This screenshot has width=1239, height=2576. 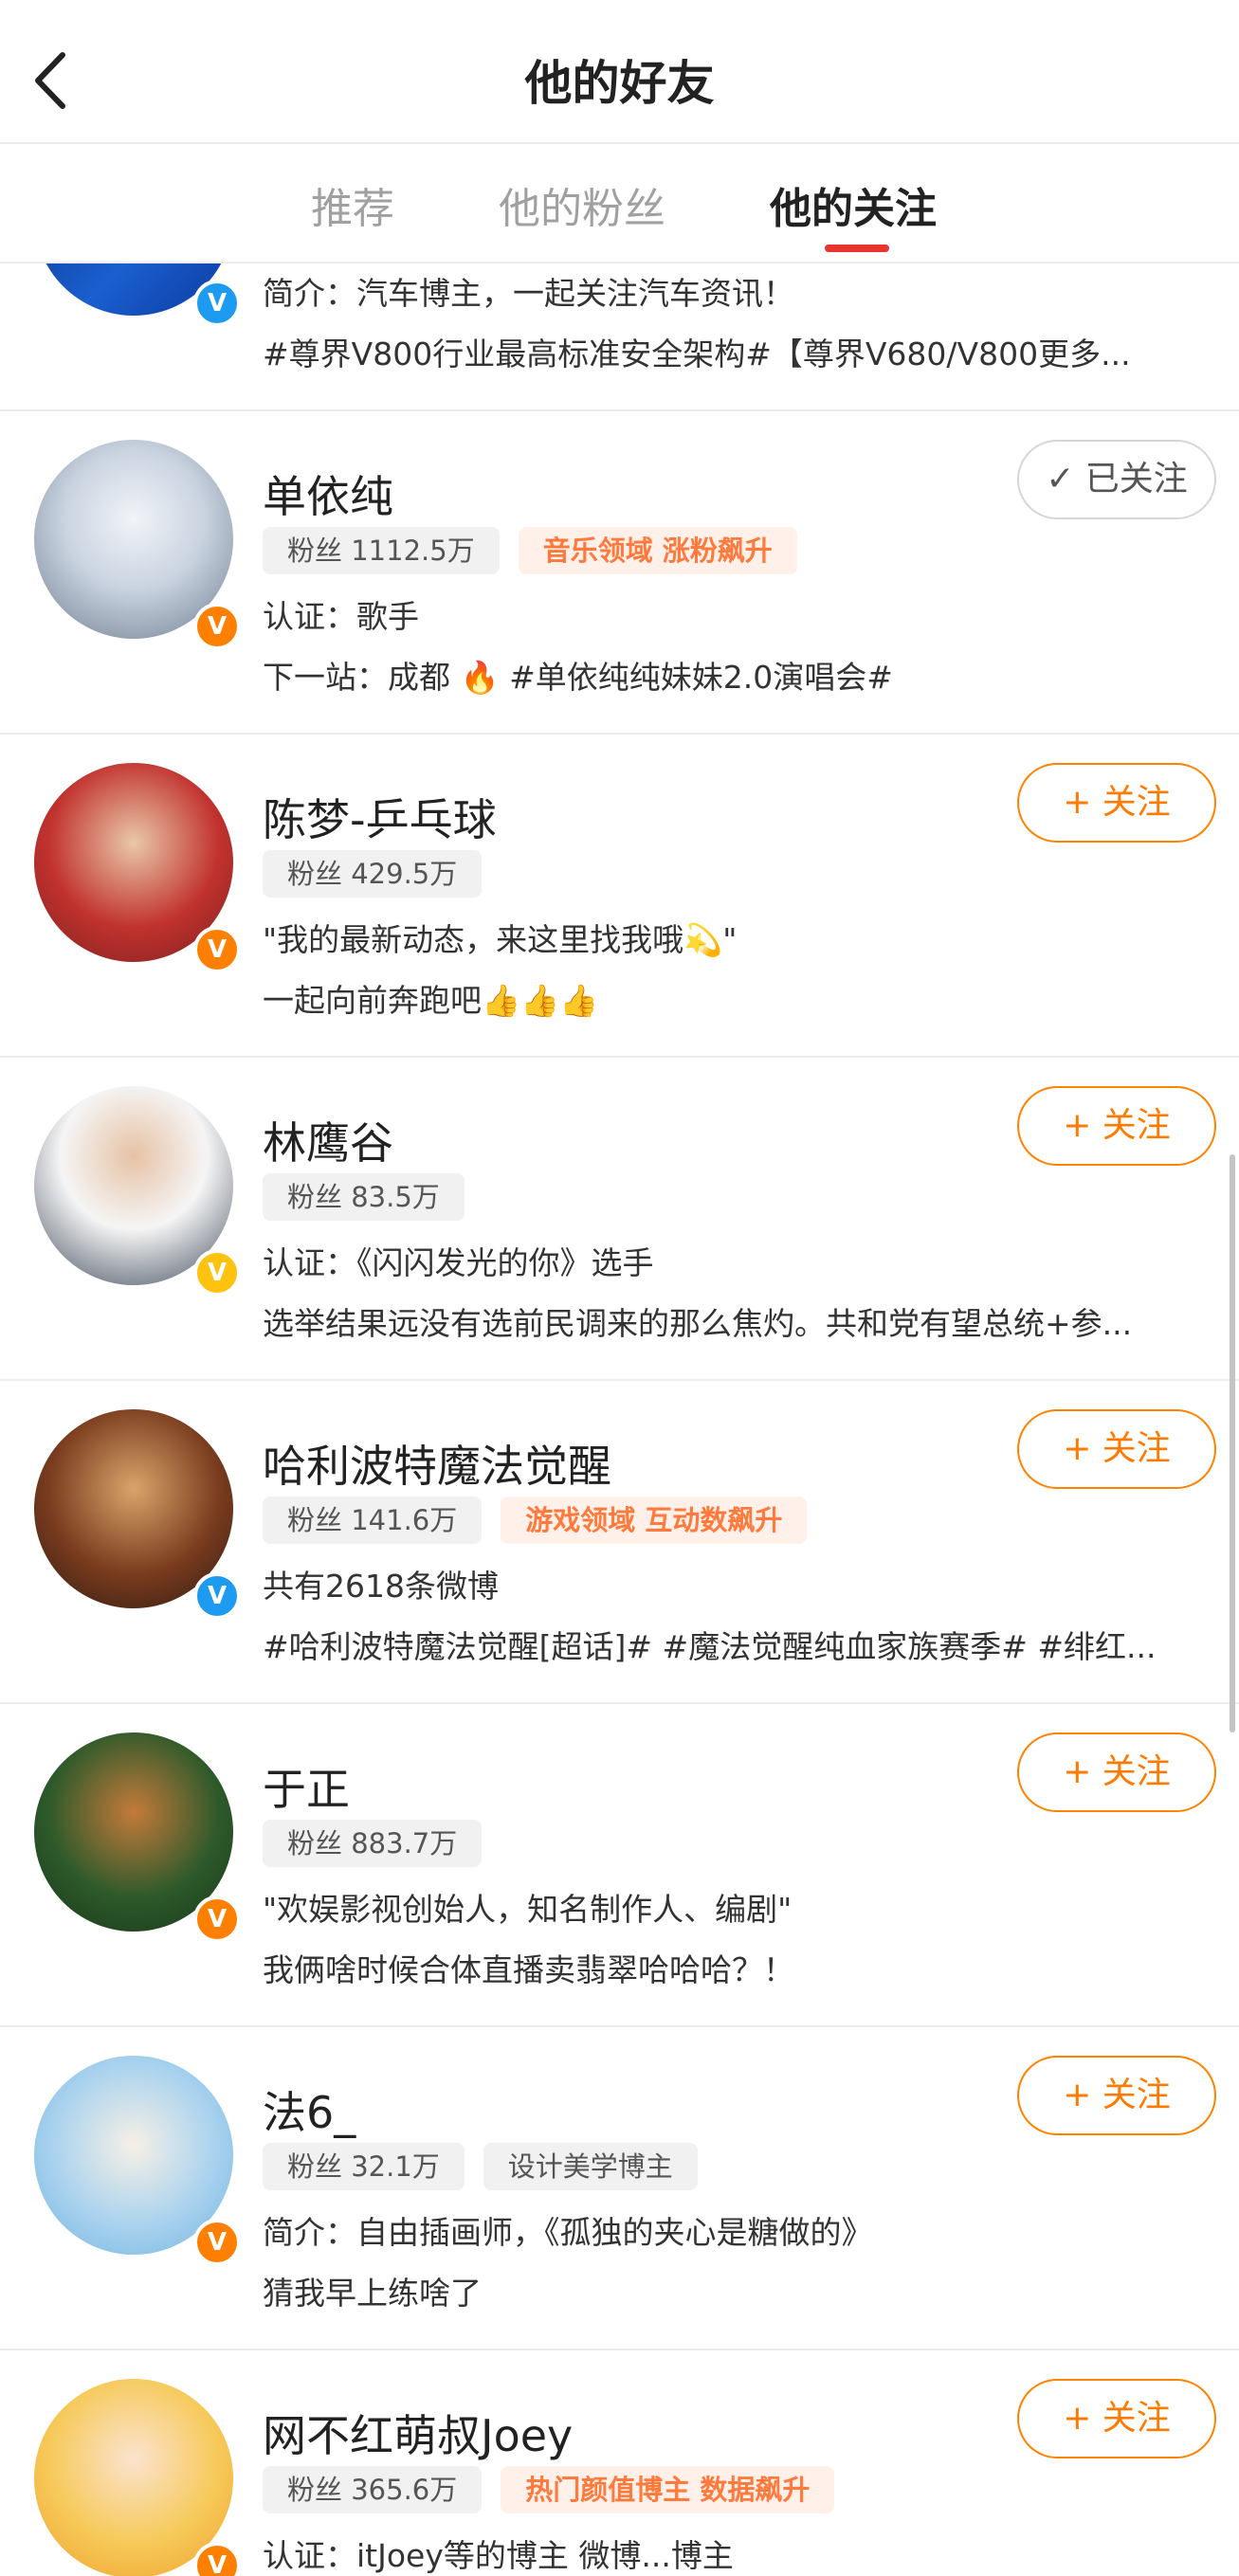 I want to click on user-name: 陈梦-乒乓球, so click(x=380, y=817).